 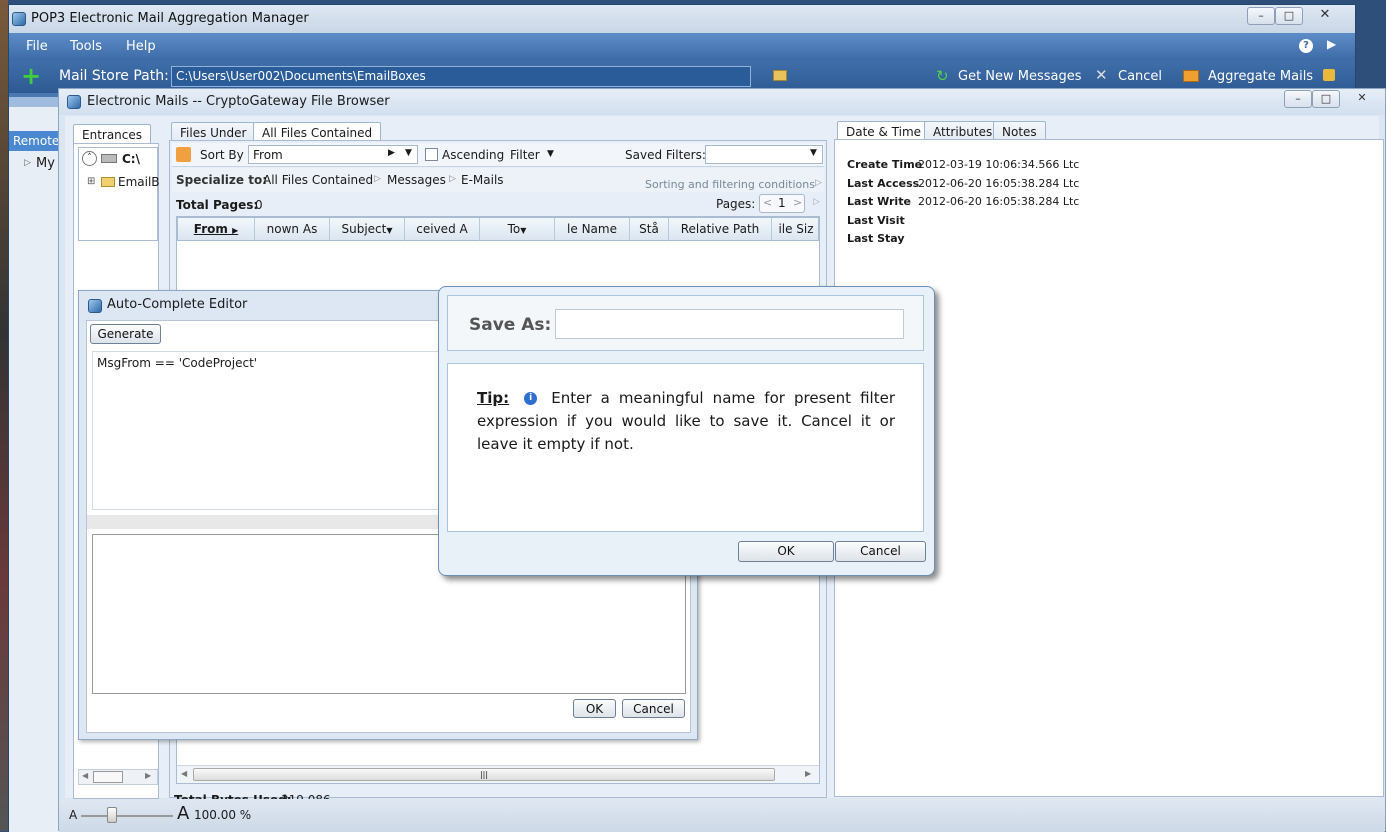 What do you see at coordinates (780, 75) in the screenshot?
I see `folder-browse-icon` at bounding box center [780, 75].